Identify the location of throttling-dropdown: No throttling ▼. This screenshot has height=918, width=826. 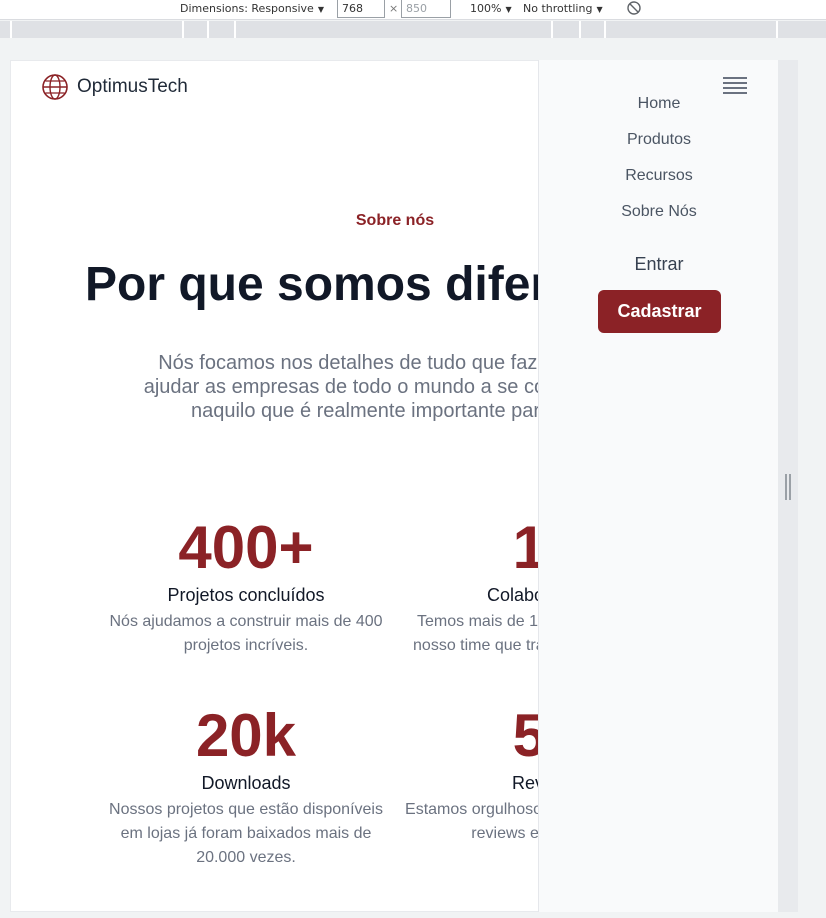
(563, 8).